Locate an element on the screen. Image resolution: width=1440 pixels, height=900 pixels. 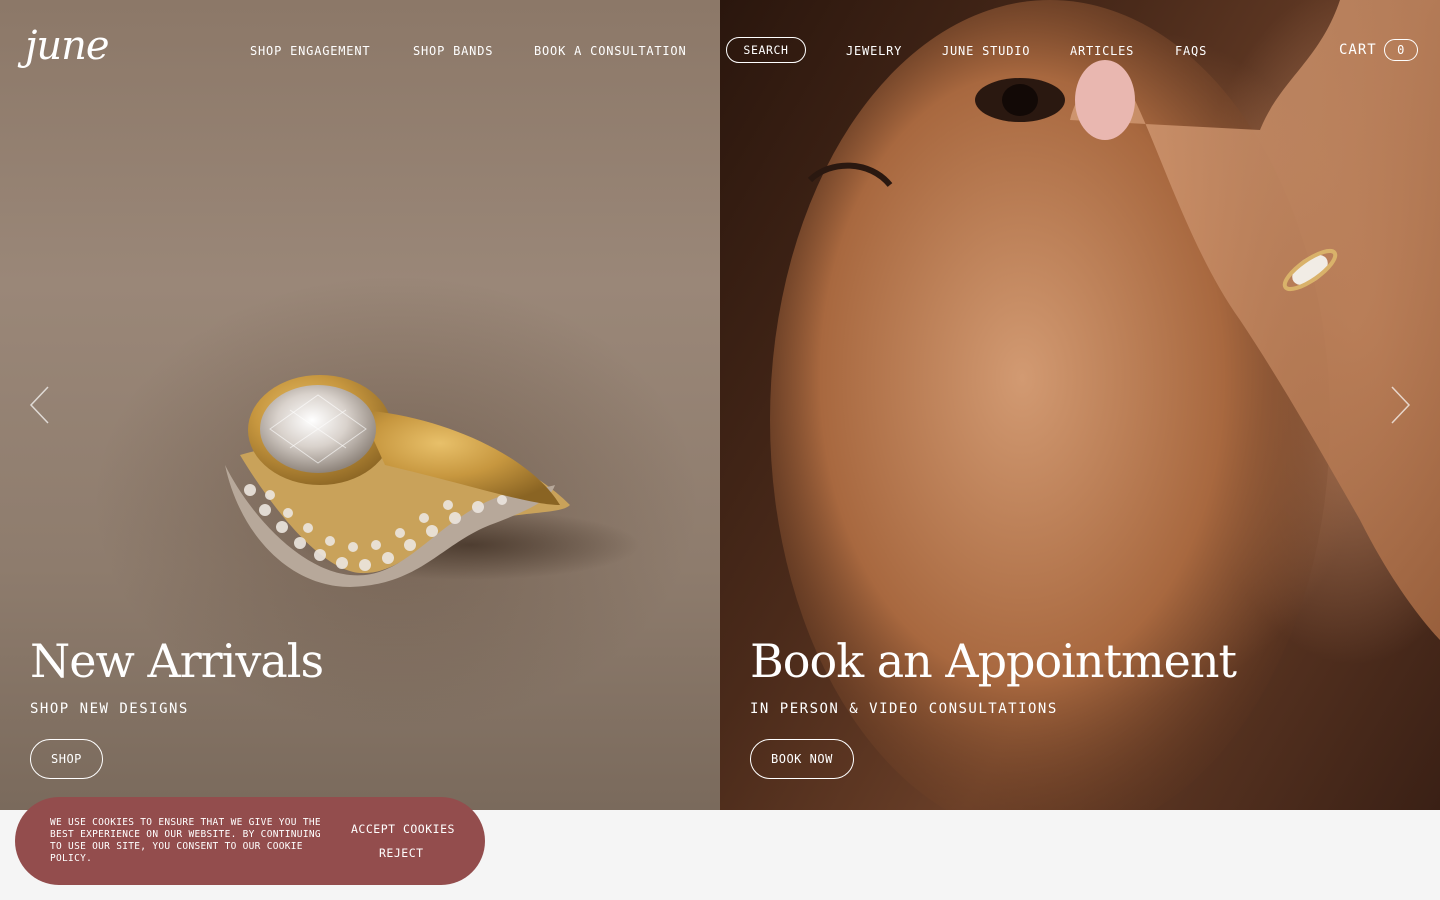
cart-button: CART 0 is located at coordinates (1378, 50).